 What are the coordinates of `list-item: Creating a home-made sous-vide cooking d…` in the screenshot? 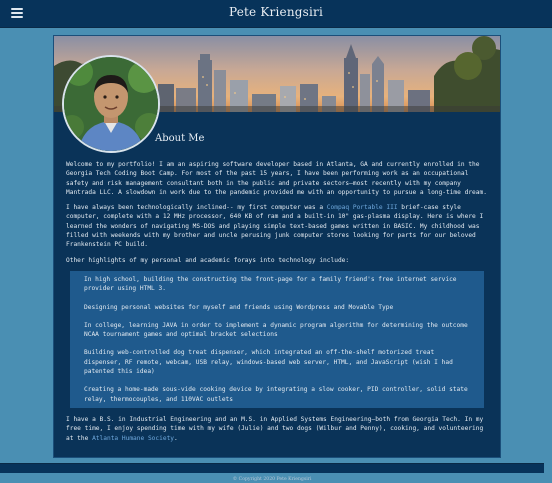 It's located at (276, 394).